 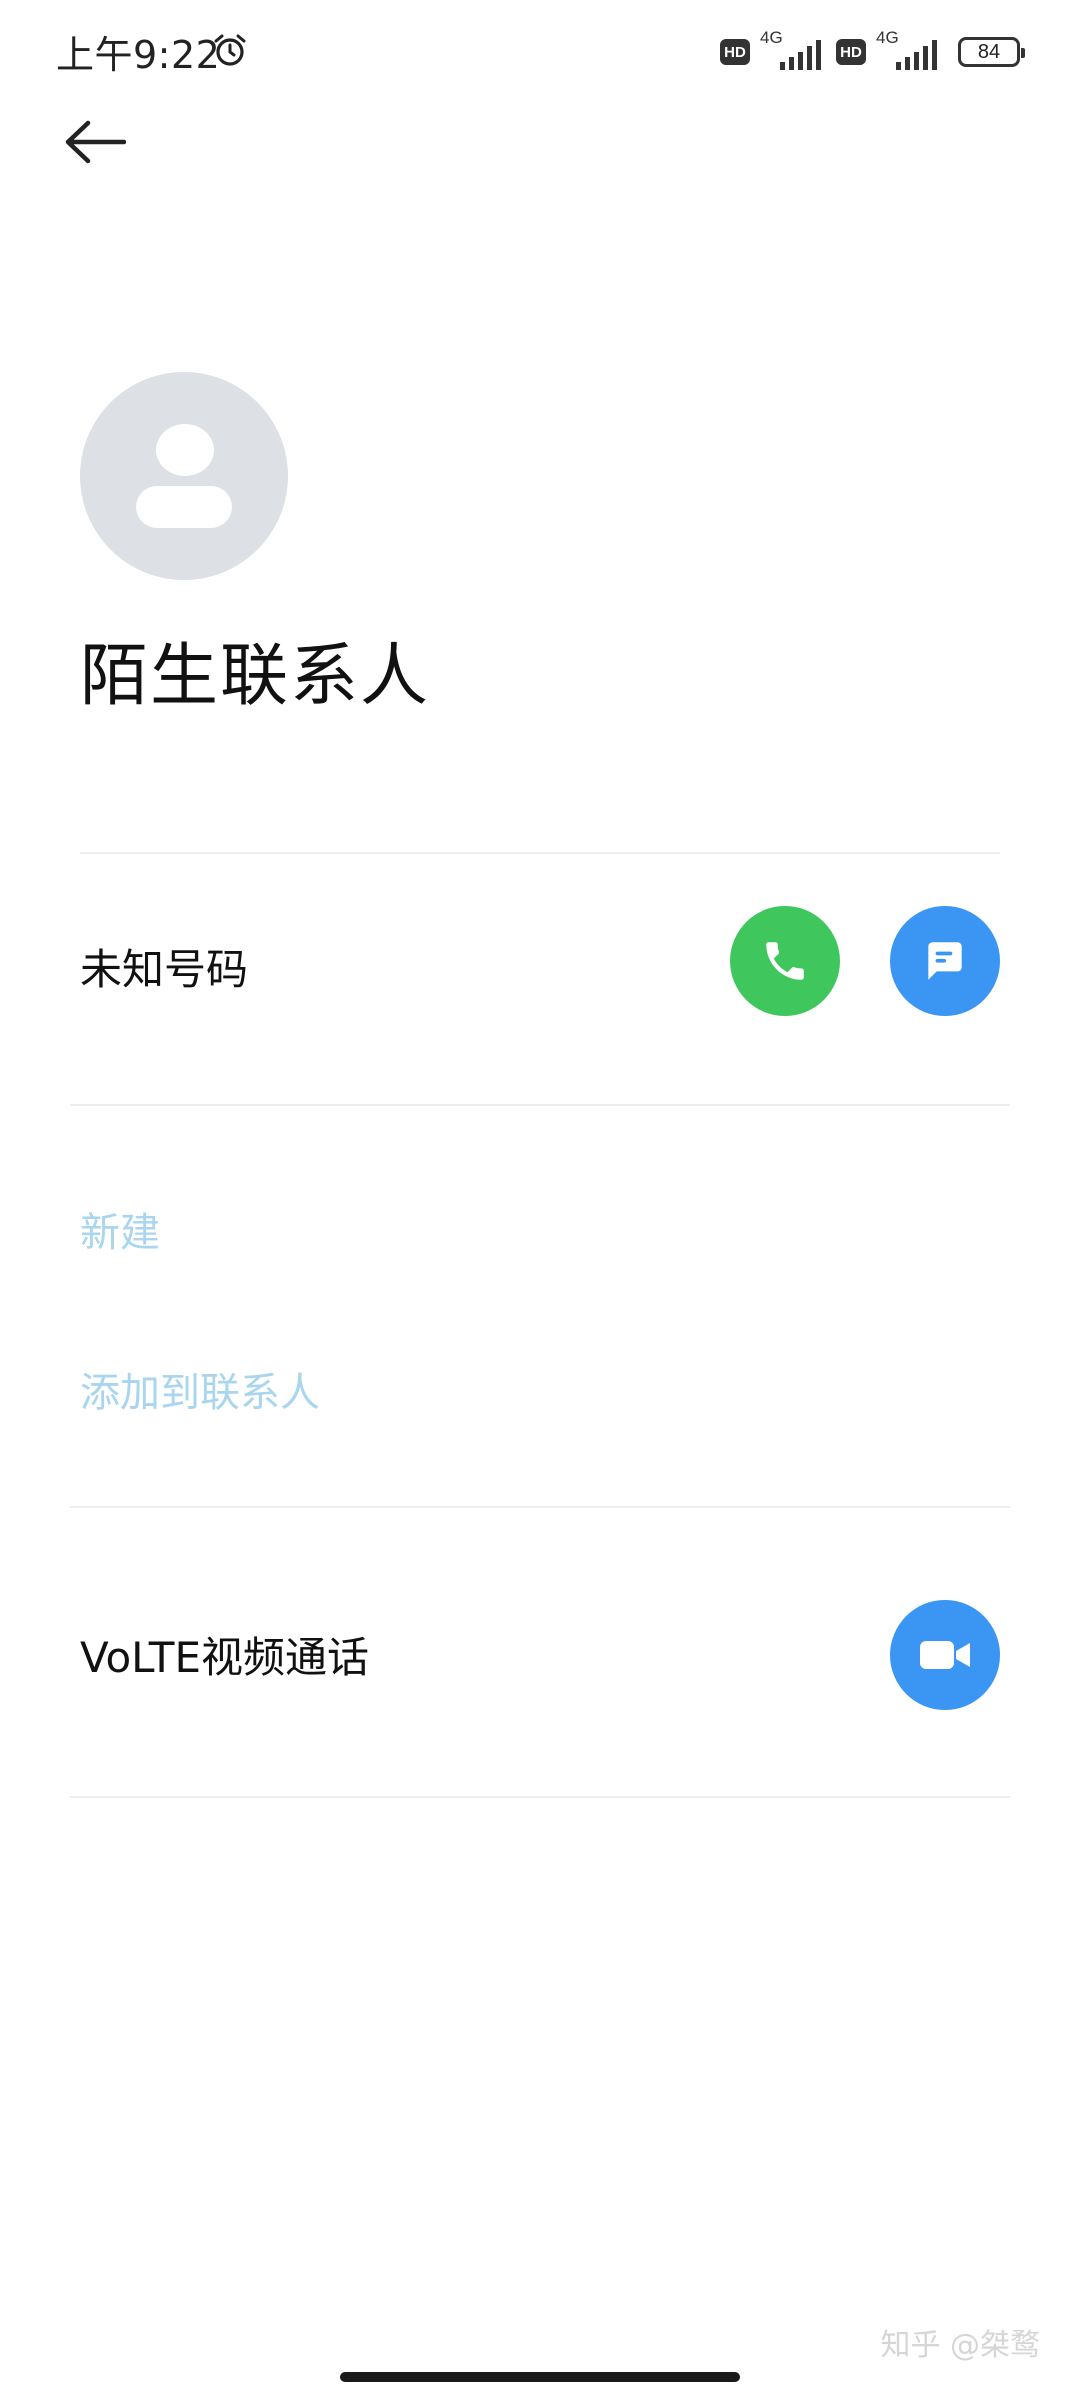 I want to click on back-arrow-icon, so click(x=95, y=142).